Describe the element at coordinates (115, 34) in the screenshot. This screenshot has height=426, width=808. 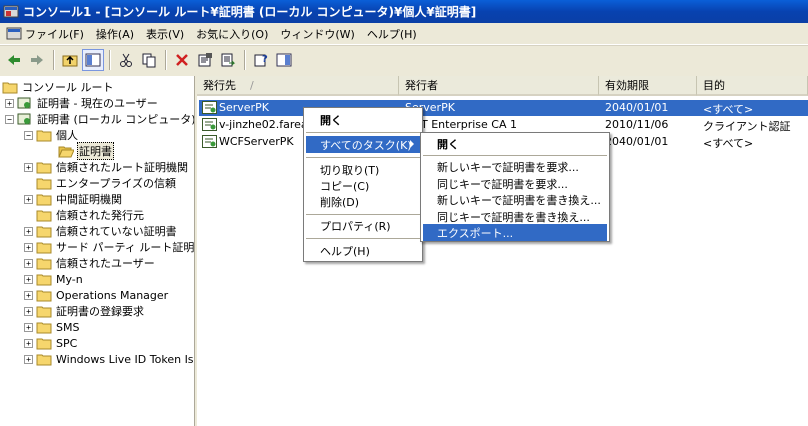
I see `menu-action: 操作(A)` at that location.